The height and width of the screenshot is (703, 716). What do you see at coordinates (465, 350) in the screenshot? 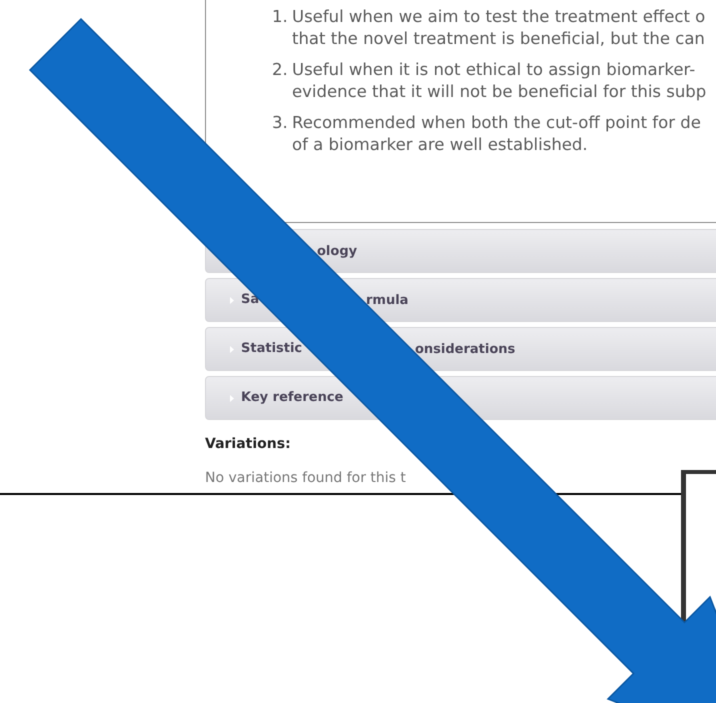
I see `accordion-title: onsiderations` at bounding box center [465, 350].